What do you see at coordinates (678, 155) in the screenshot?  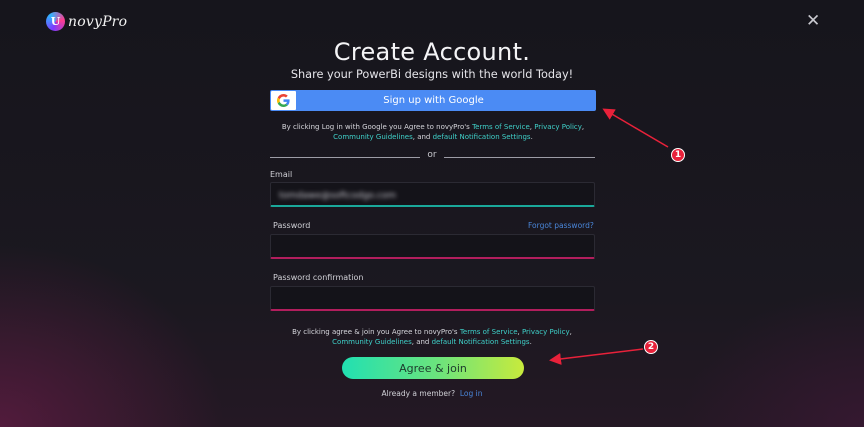 I see `annotation-badge-1: 1` at bounding box center [678, 155].